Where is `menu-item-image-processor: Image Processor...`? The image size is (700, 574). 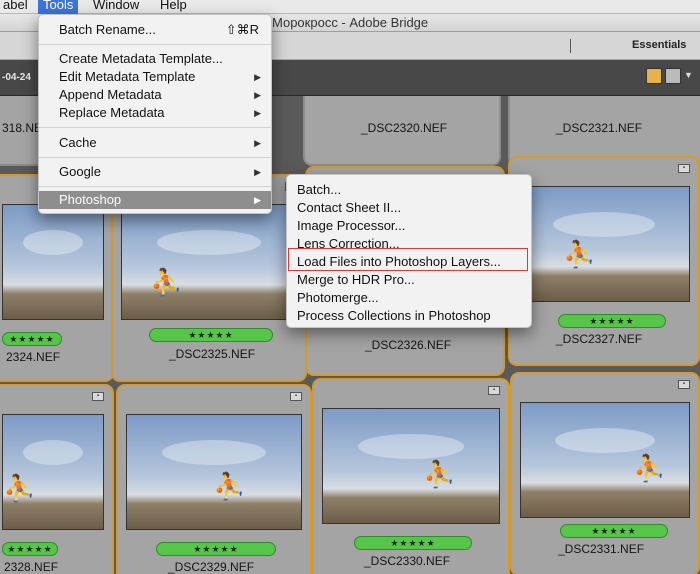 menu-item-image-processor: Image Processor... is located at coordinates (409, 226).